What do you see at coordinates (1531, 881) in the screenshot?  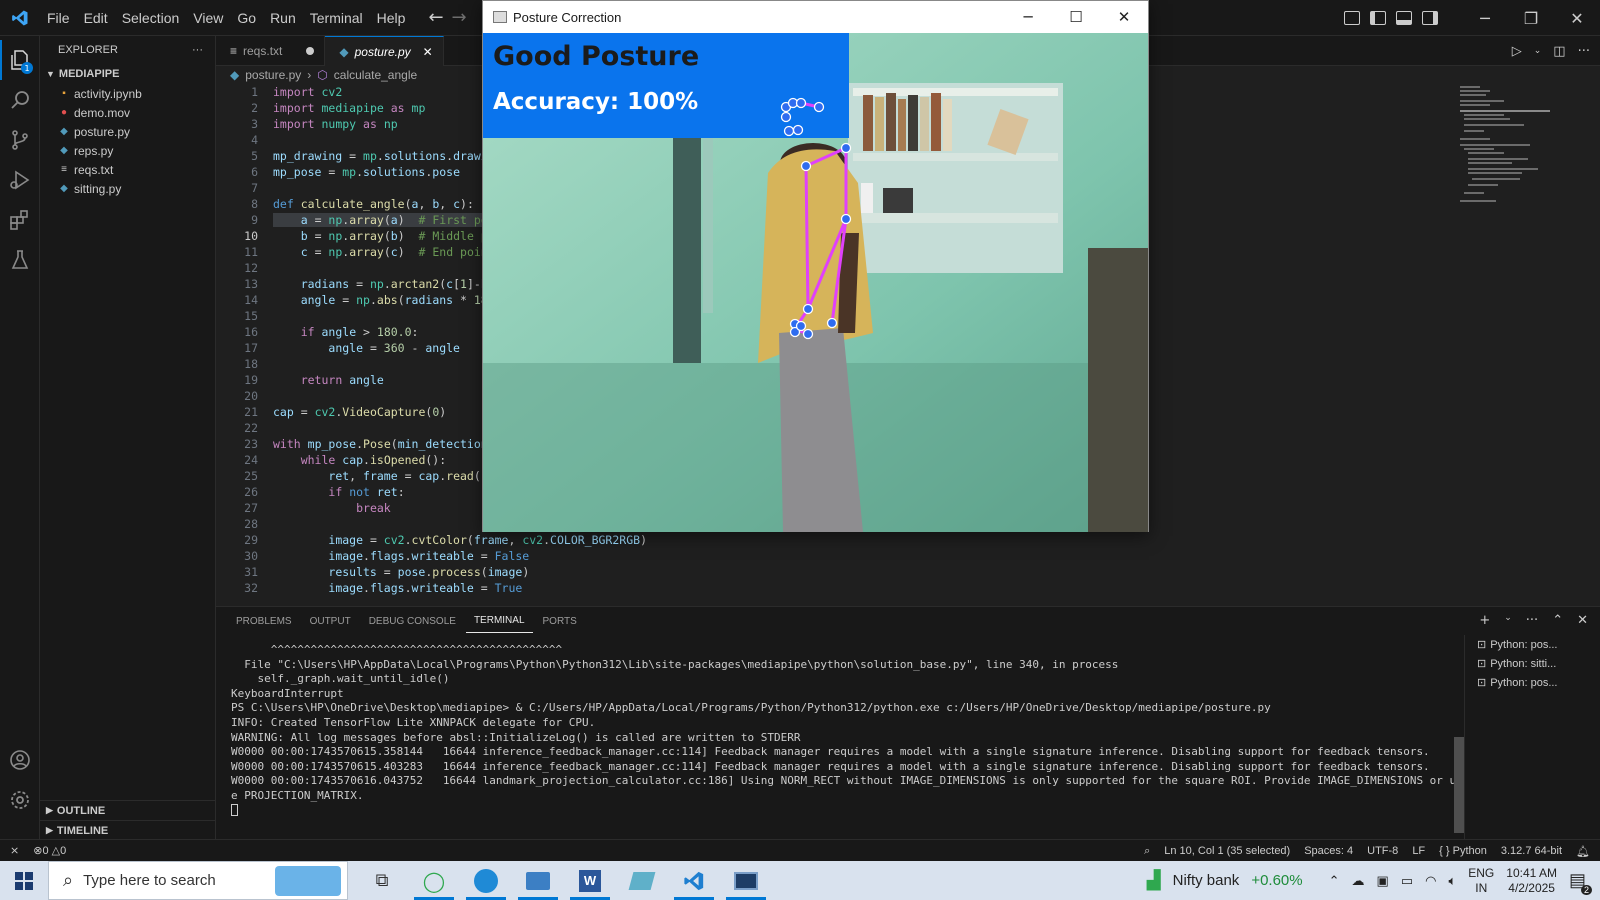 I see `clock: 10:41 AM 4/2/2025` at bounding box center [1531, 881].